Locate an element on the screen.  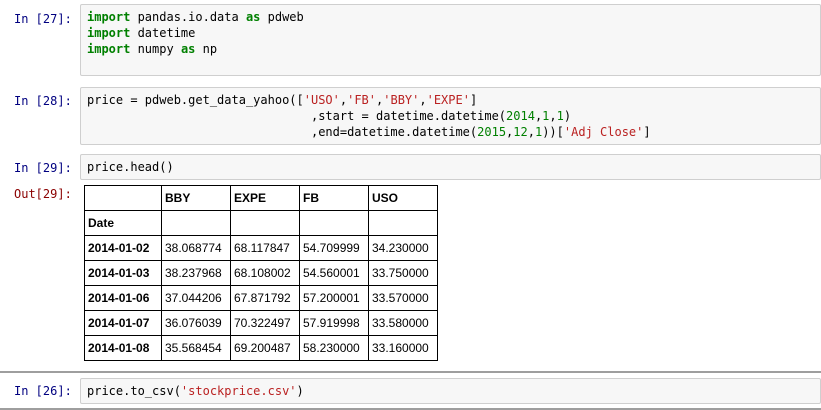
code-token: price.head() is located at coordinates (130, 167).